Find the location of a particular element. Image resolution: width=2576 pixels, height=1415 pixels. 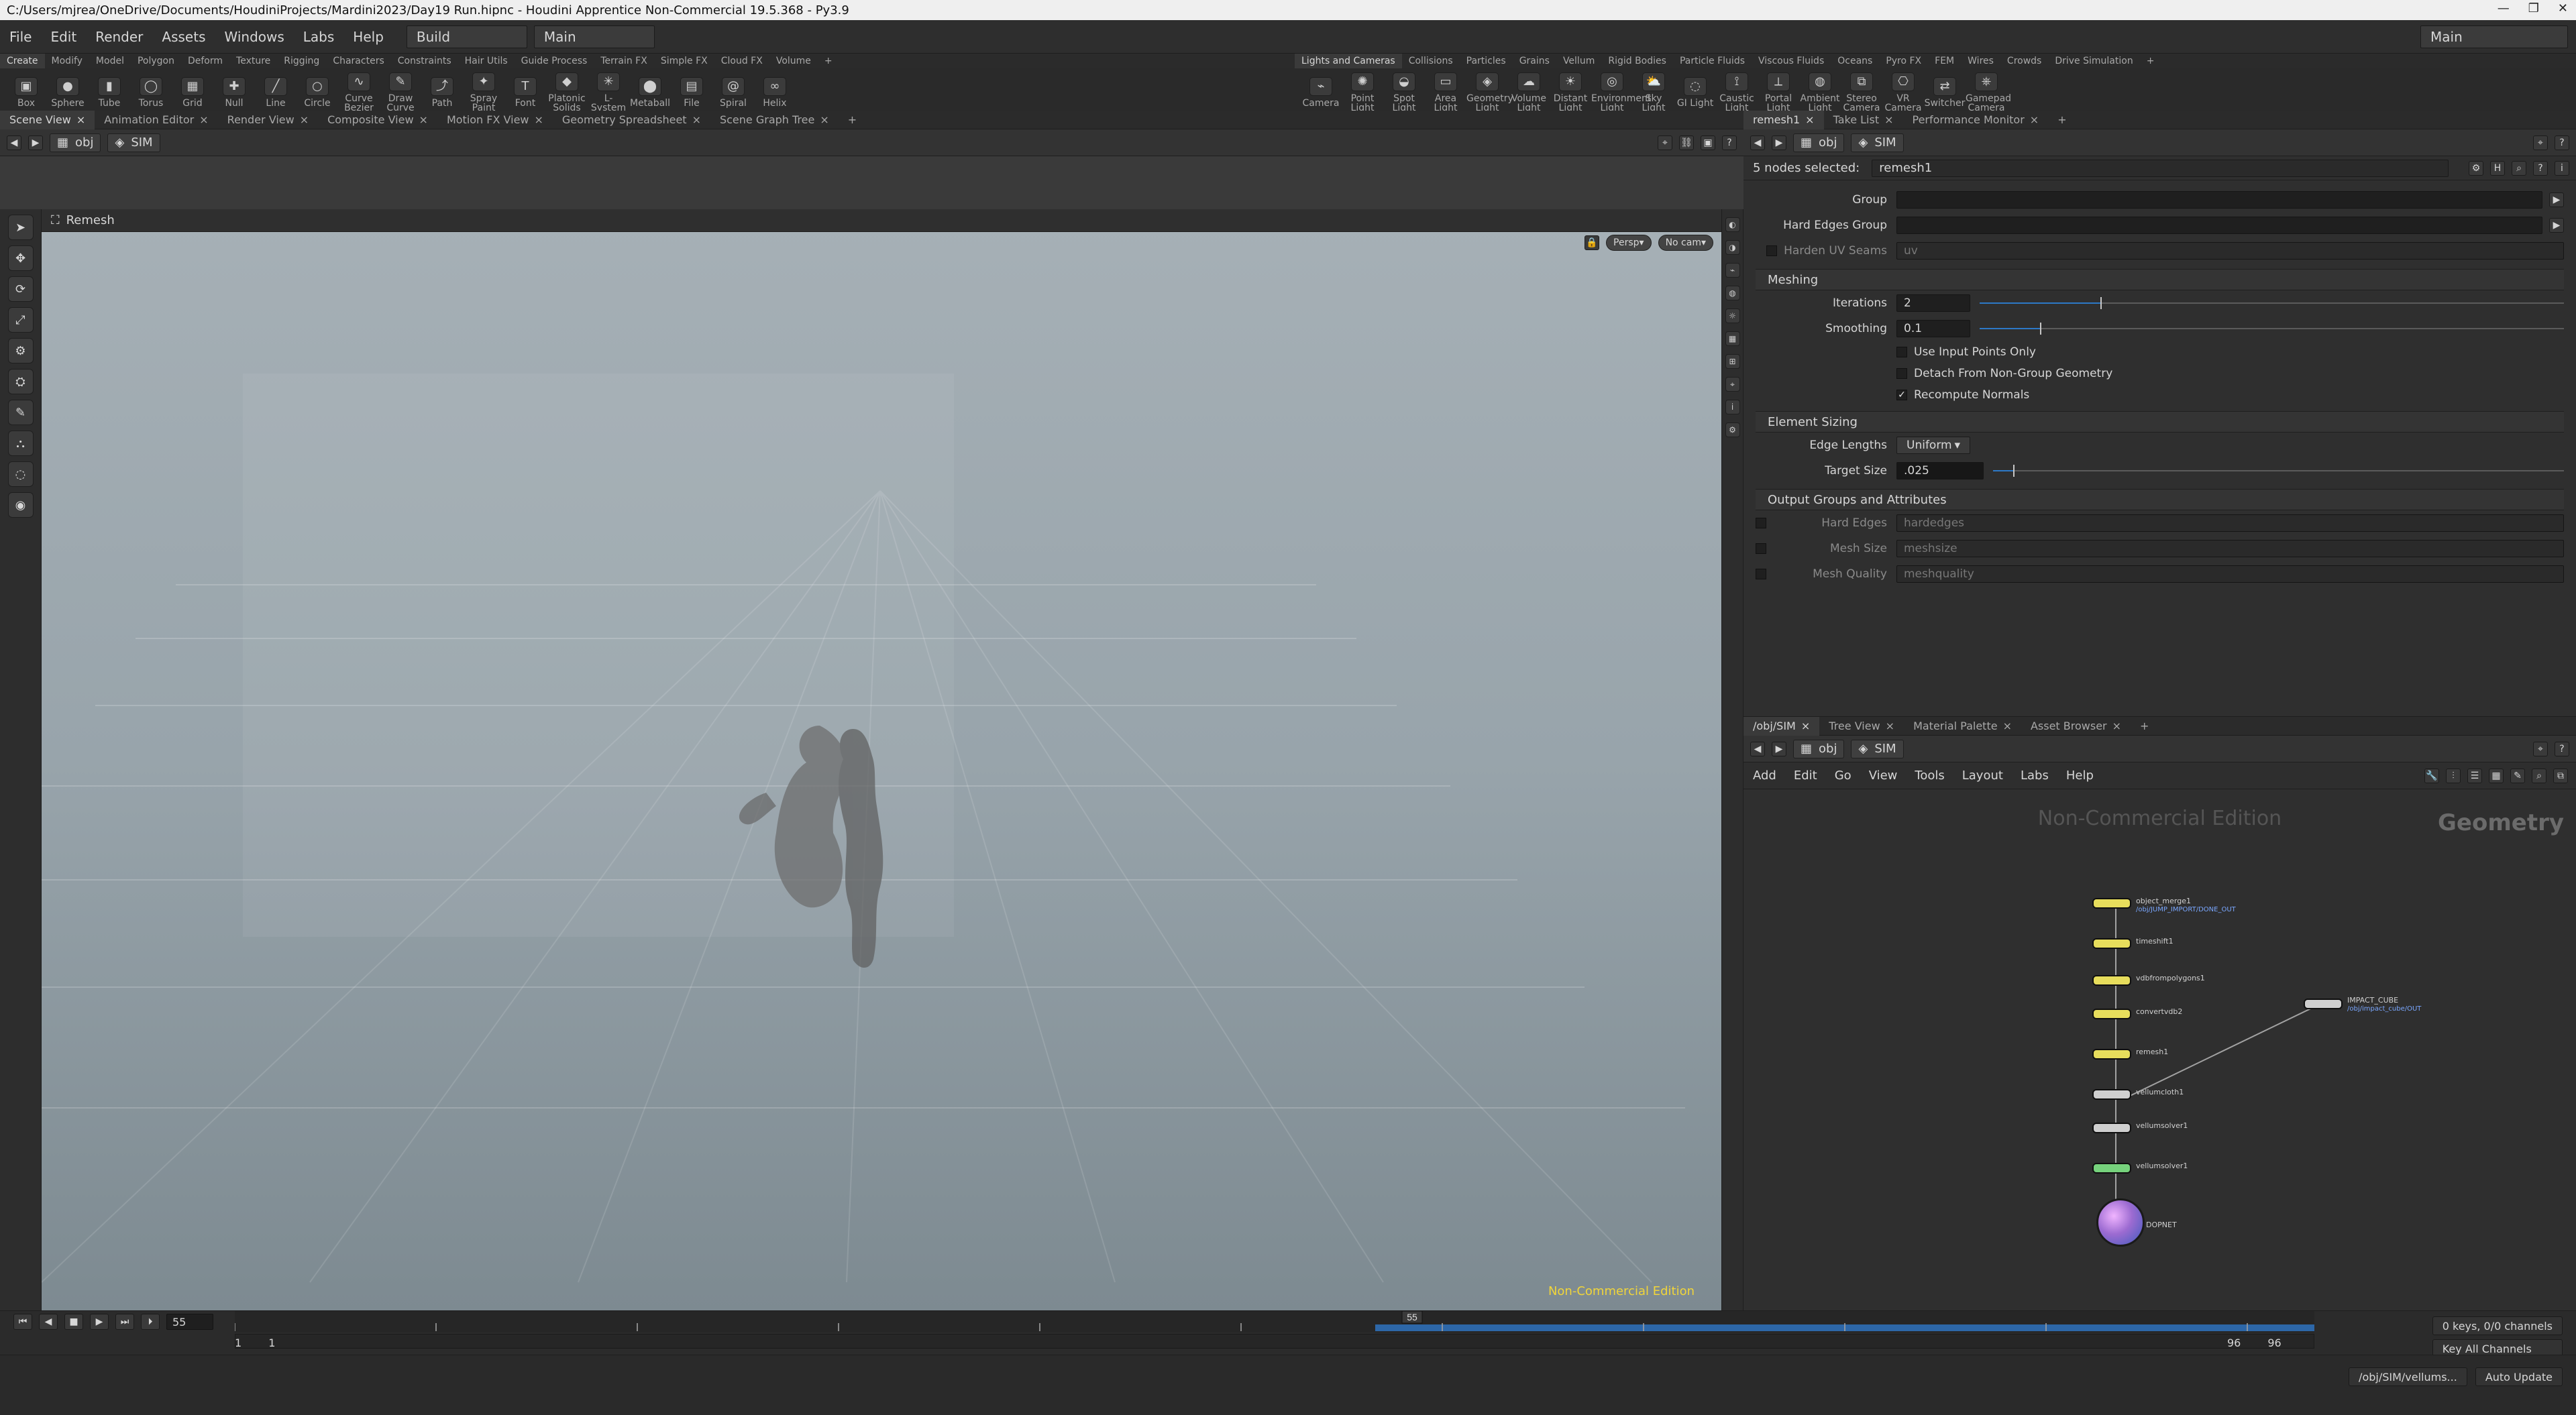

main-dropdown: Main is located at coordinates (594, 36).